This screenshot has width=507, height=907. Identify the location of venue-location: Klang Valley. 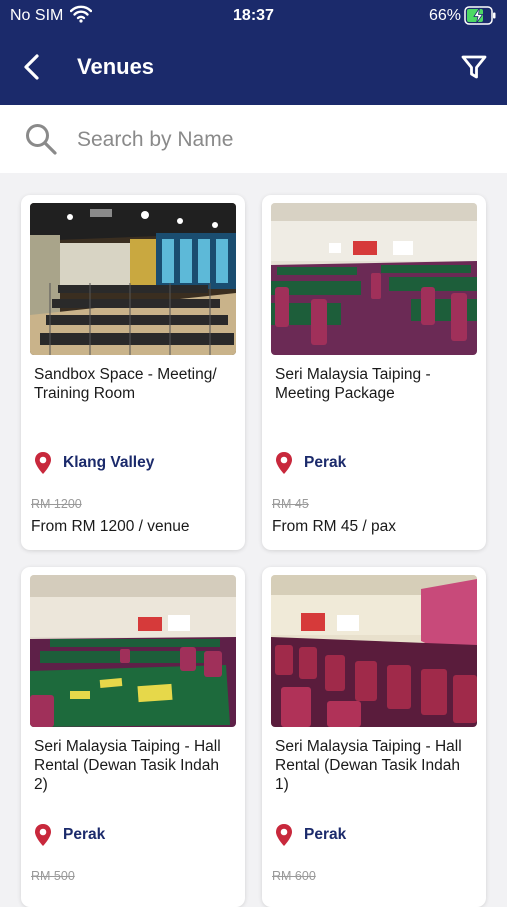
(134, 464).